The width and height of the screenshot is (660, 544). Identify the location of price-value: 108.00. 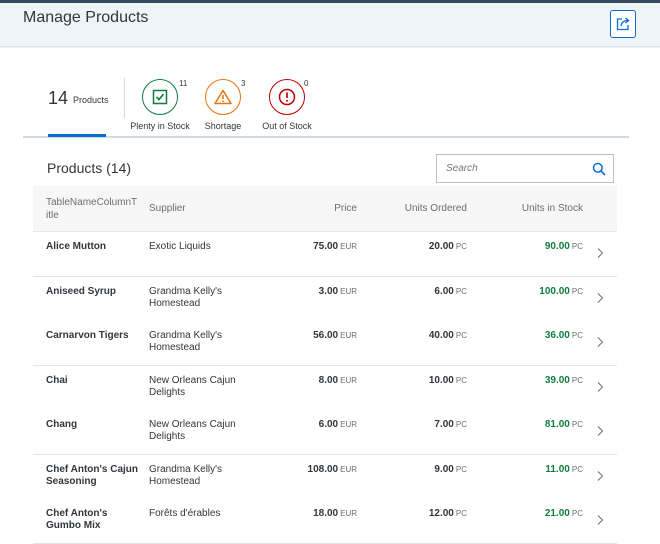
(323, 469).